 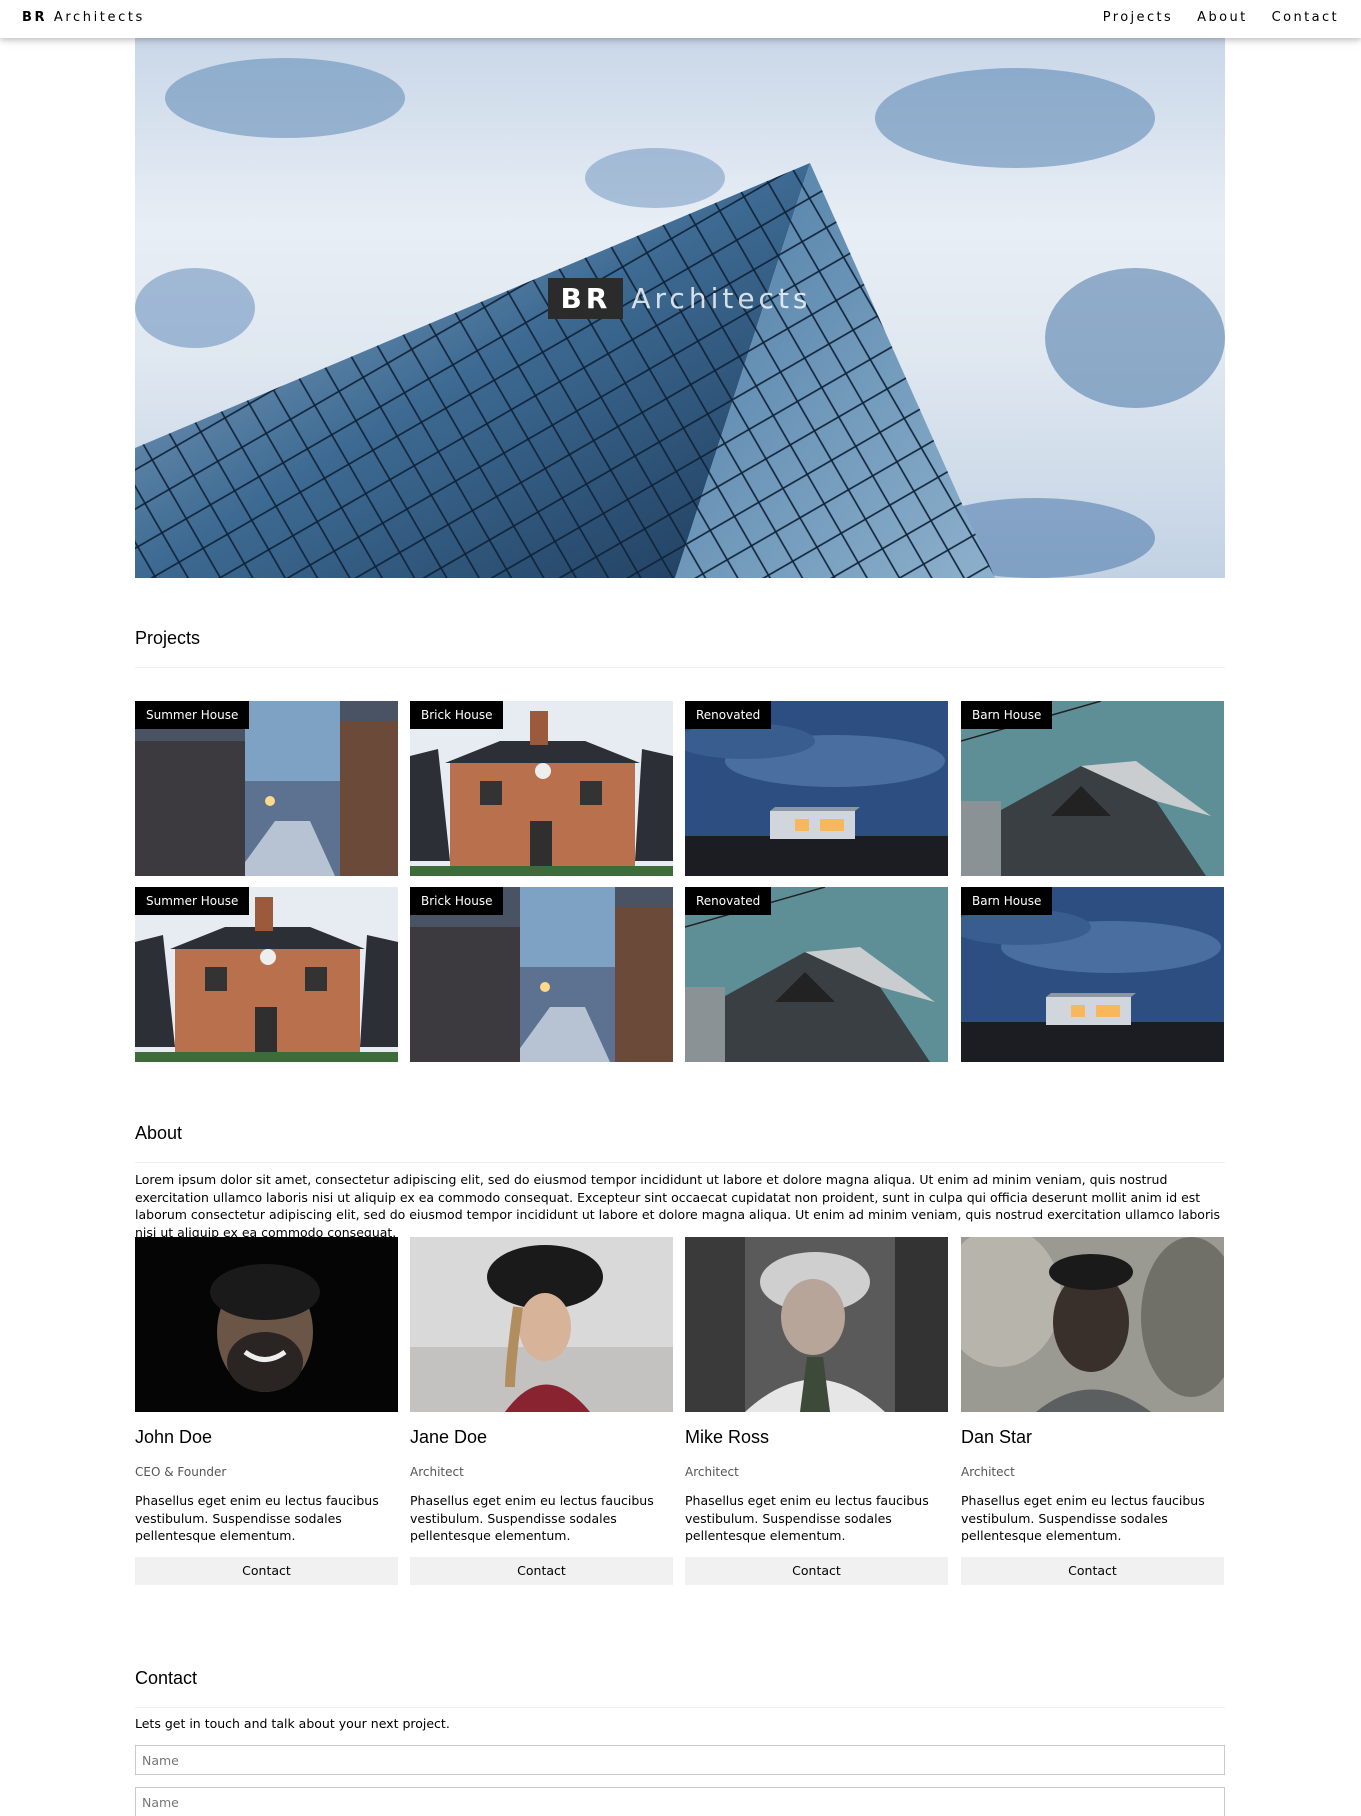 I want to click on team-name: Mike Ross, so click(x=727, y=1437).